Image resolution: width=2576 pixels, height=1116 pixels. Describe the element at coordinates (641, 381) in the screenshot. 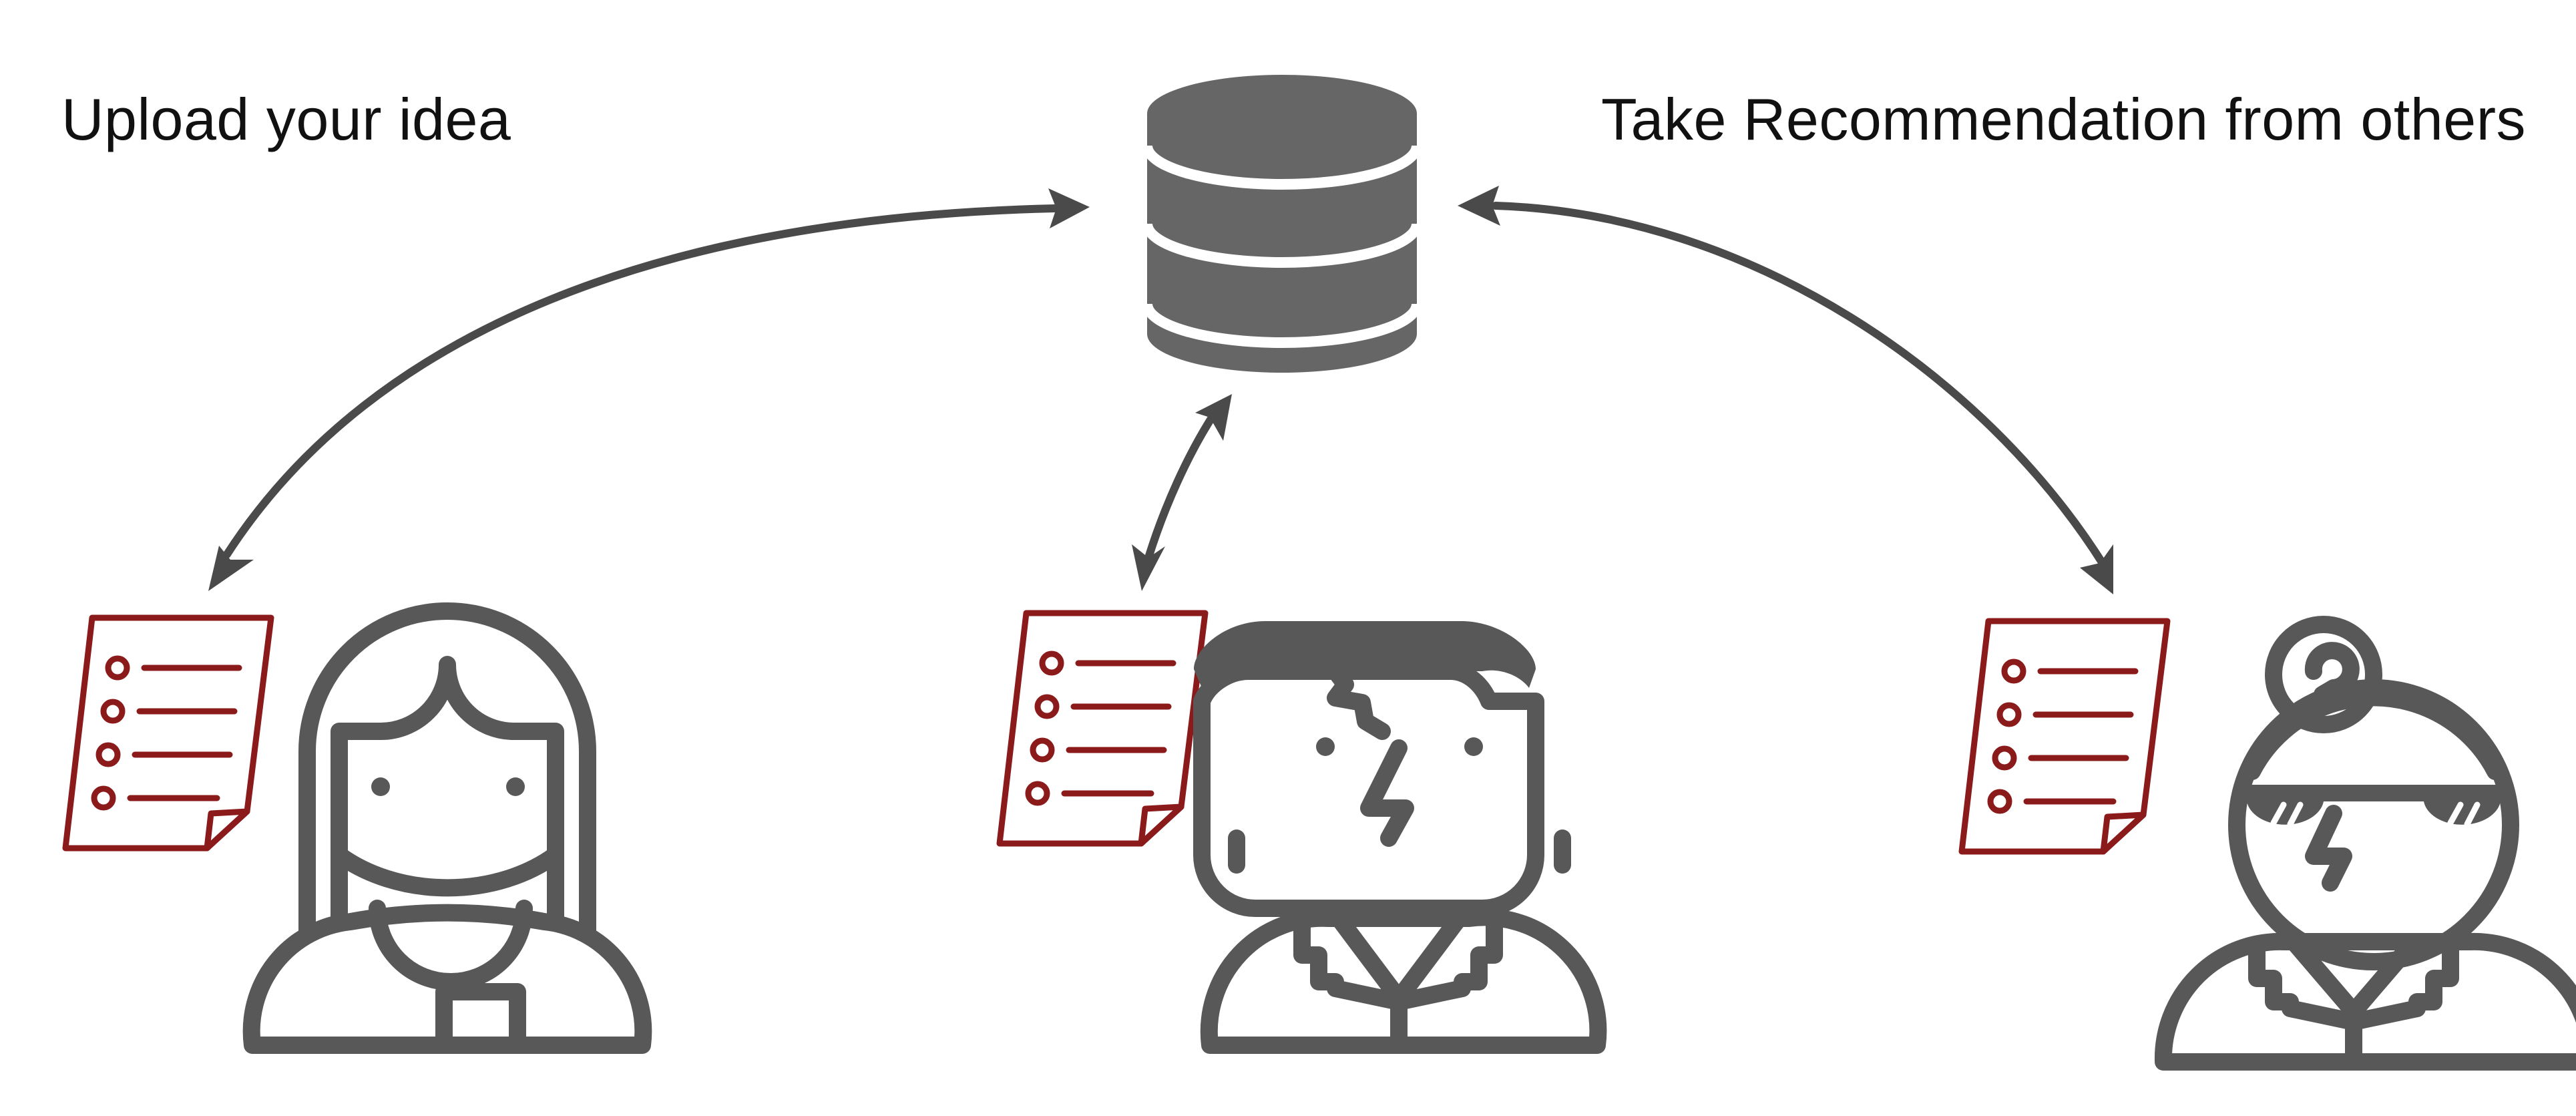

I see `left-double-arrow` at that location.